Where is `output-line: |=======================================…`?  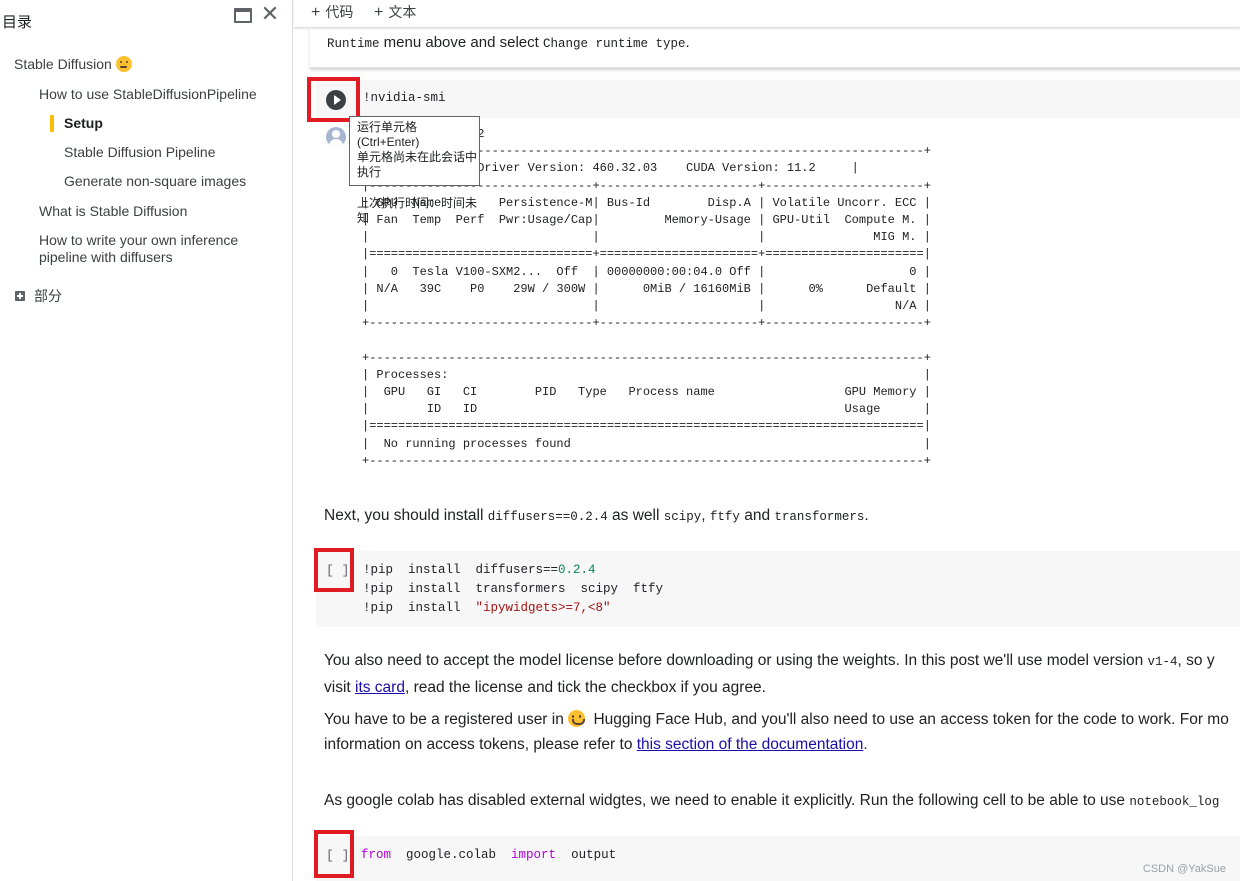 output-line: |=======================================… is located at coordinates (646, 426).